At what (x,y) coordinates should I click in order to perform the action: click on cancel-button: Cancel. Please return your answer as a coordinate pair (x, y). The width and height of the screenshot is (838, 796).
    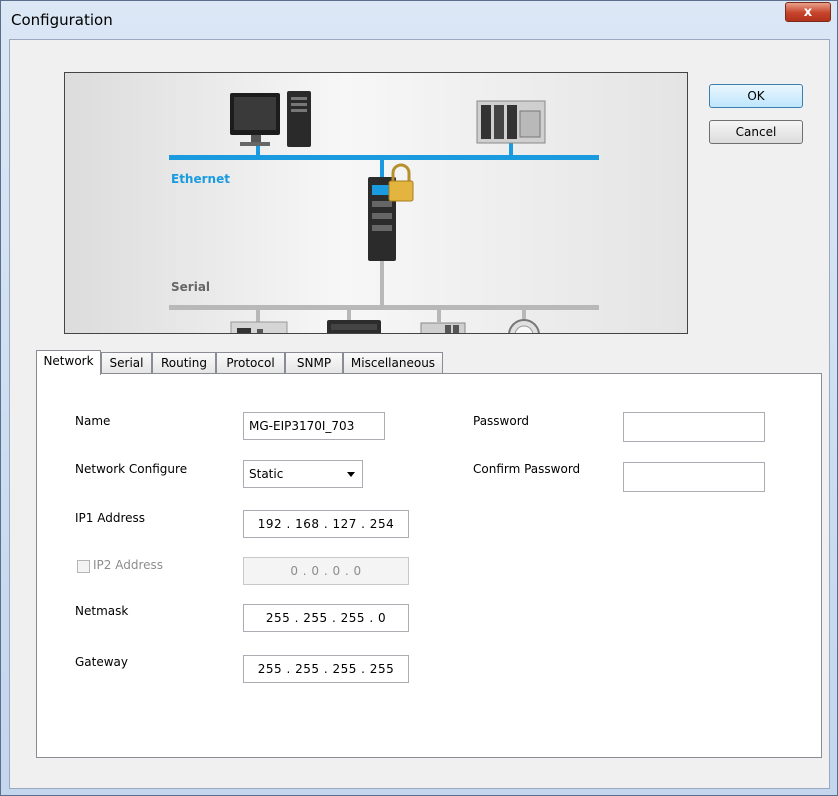
    Looking at the image, I should click on (756, 132).